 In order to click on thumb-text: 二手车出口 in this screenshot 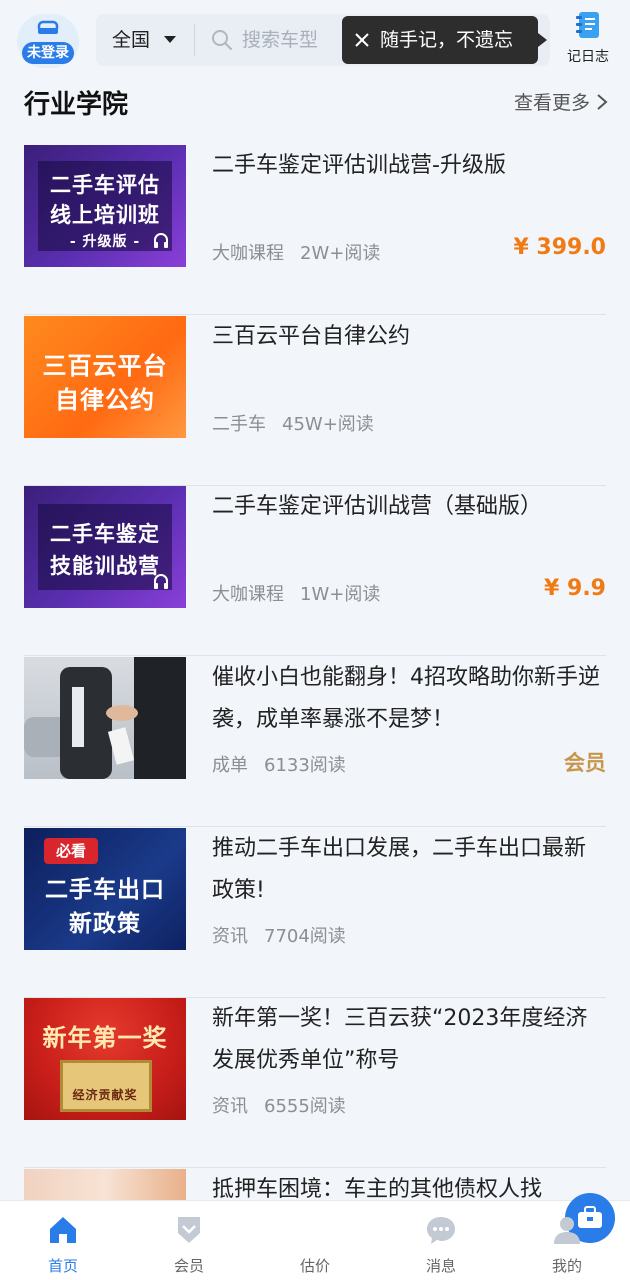, I will do `click(105, 890)`.